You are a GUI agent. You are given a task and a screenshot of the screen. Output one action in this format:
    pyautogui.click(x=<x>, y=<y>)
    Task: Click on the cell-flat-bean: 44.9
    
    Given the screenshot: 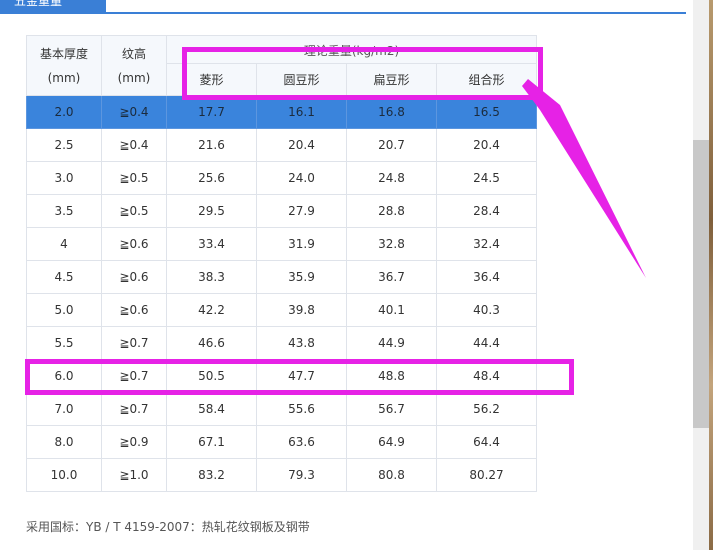 What is the action you would take?
    pyautogui.click(x=391, y=343)
    